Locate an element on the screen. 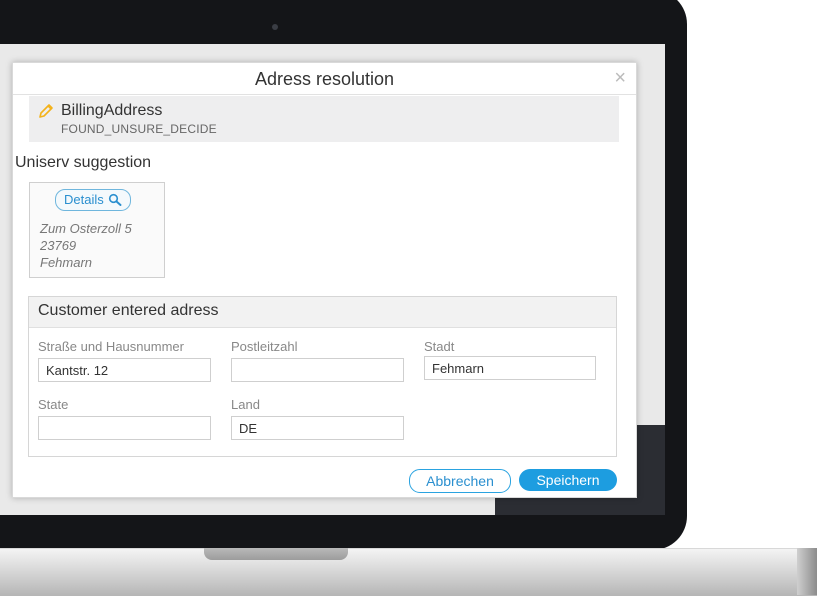 The height and width of the screenshot is (596, 817). camera is located at coordinates (275, 27).